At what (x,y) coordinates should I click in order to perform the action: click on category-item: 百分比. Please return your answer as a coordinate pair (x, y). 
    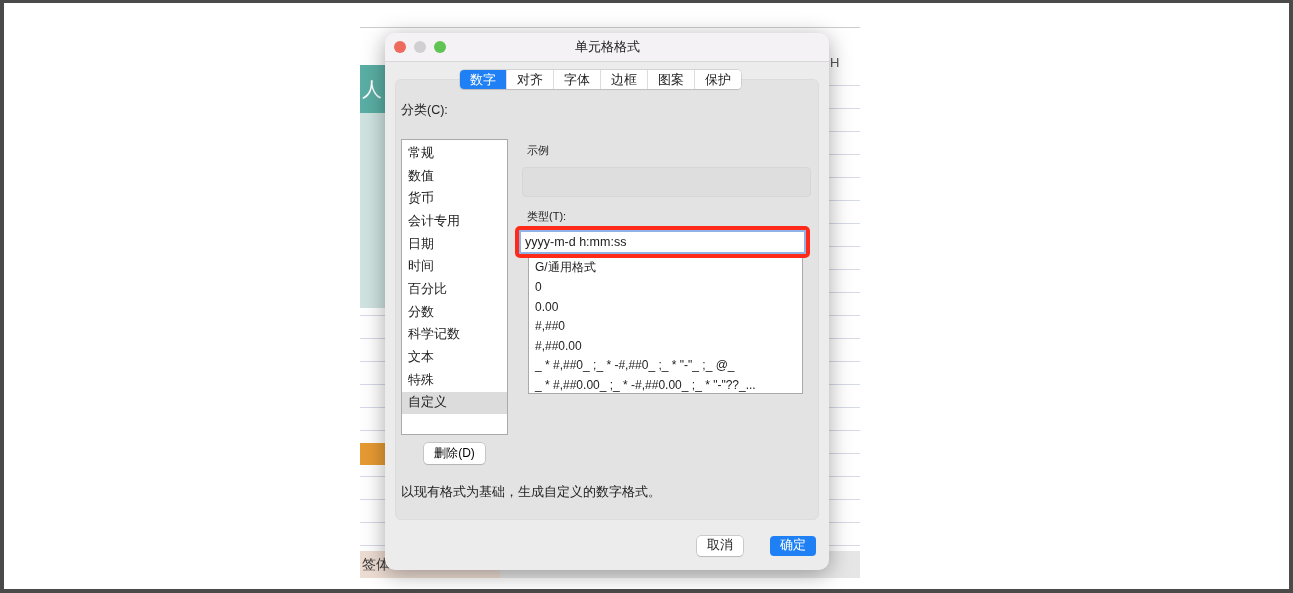
    Looking at the image, I should click on (454, 289).